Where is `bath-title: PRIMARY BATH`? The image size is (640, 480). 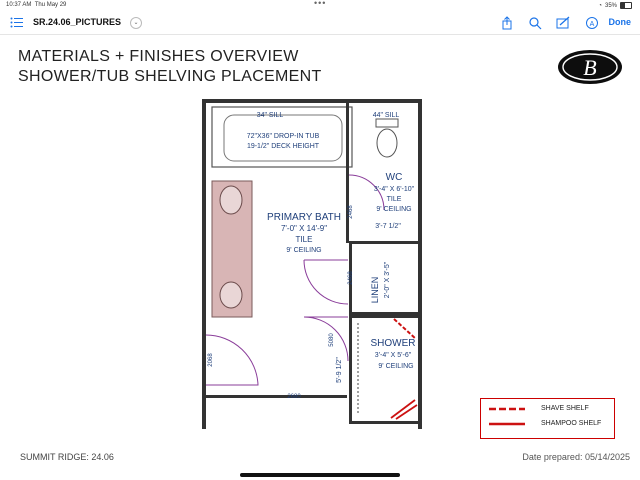 bath-title: PRIMARY BATH is located at coordinates (304, 217).